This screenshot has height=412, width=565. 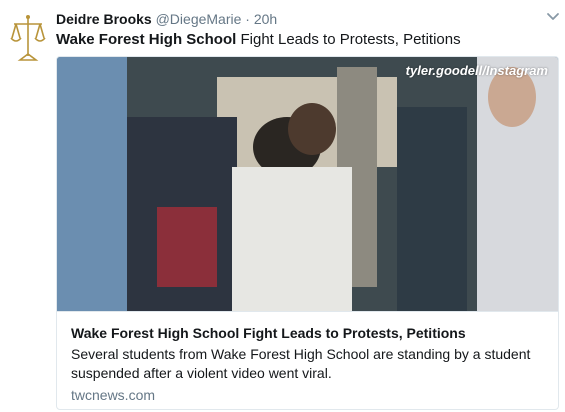 What do you see at coordinates (348, 39) in the screenshot?
I see `tweet-text-rest: Fight Leads to Protests, Petitions` at bounding box center [348, 39].